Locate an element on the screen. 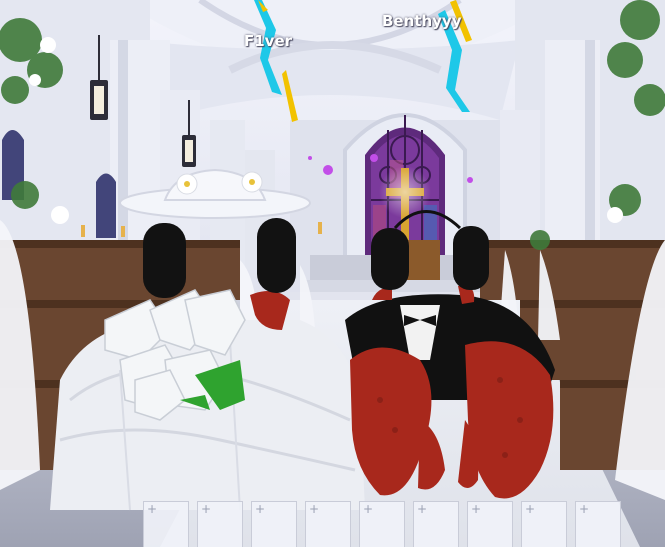 This screenshot has height=547, width=665. player-name-tag: F1ver is located at coordinates (268, 41).